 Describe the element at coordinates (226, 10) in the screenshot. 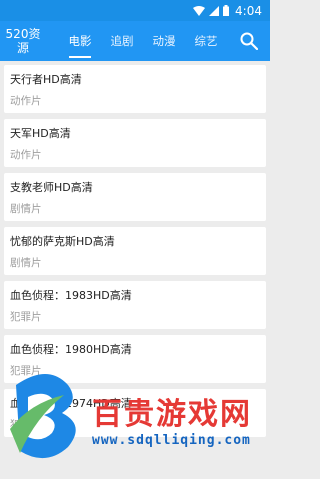

I see `battery-icon` at that location.